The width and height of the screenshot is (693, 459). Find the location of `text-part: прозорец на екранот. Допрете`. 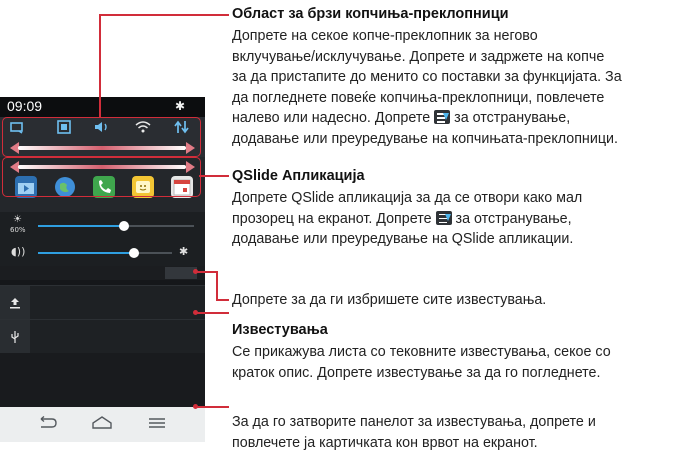

text-part: прозорец на екранот. Допрете is located at coordinates (332, 218).